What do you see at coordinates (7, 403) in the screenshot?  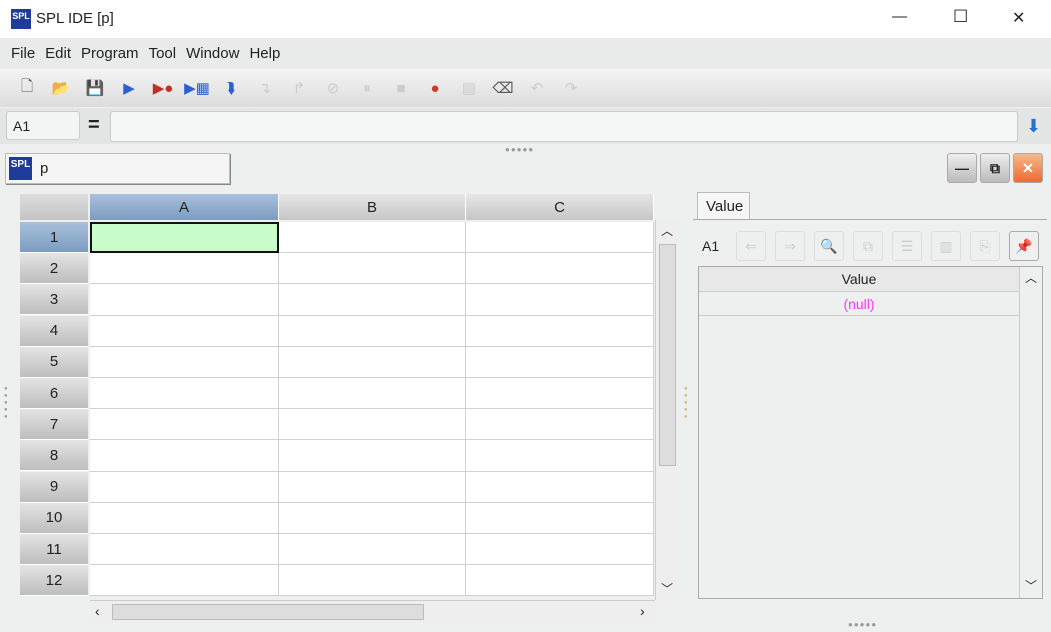 I see `left-splitter-handle: ● ● ● ● ●` at bounding box center [7, 403].